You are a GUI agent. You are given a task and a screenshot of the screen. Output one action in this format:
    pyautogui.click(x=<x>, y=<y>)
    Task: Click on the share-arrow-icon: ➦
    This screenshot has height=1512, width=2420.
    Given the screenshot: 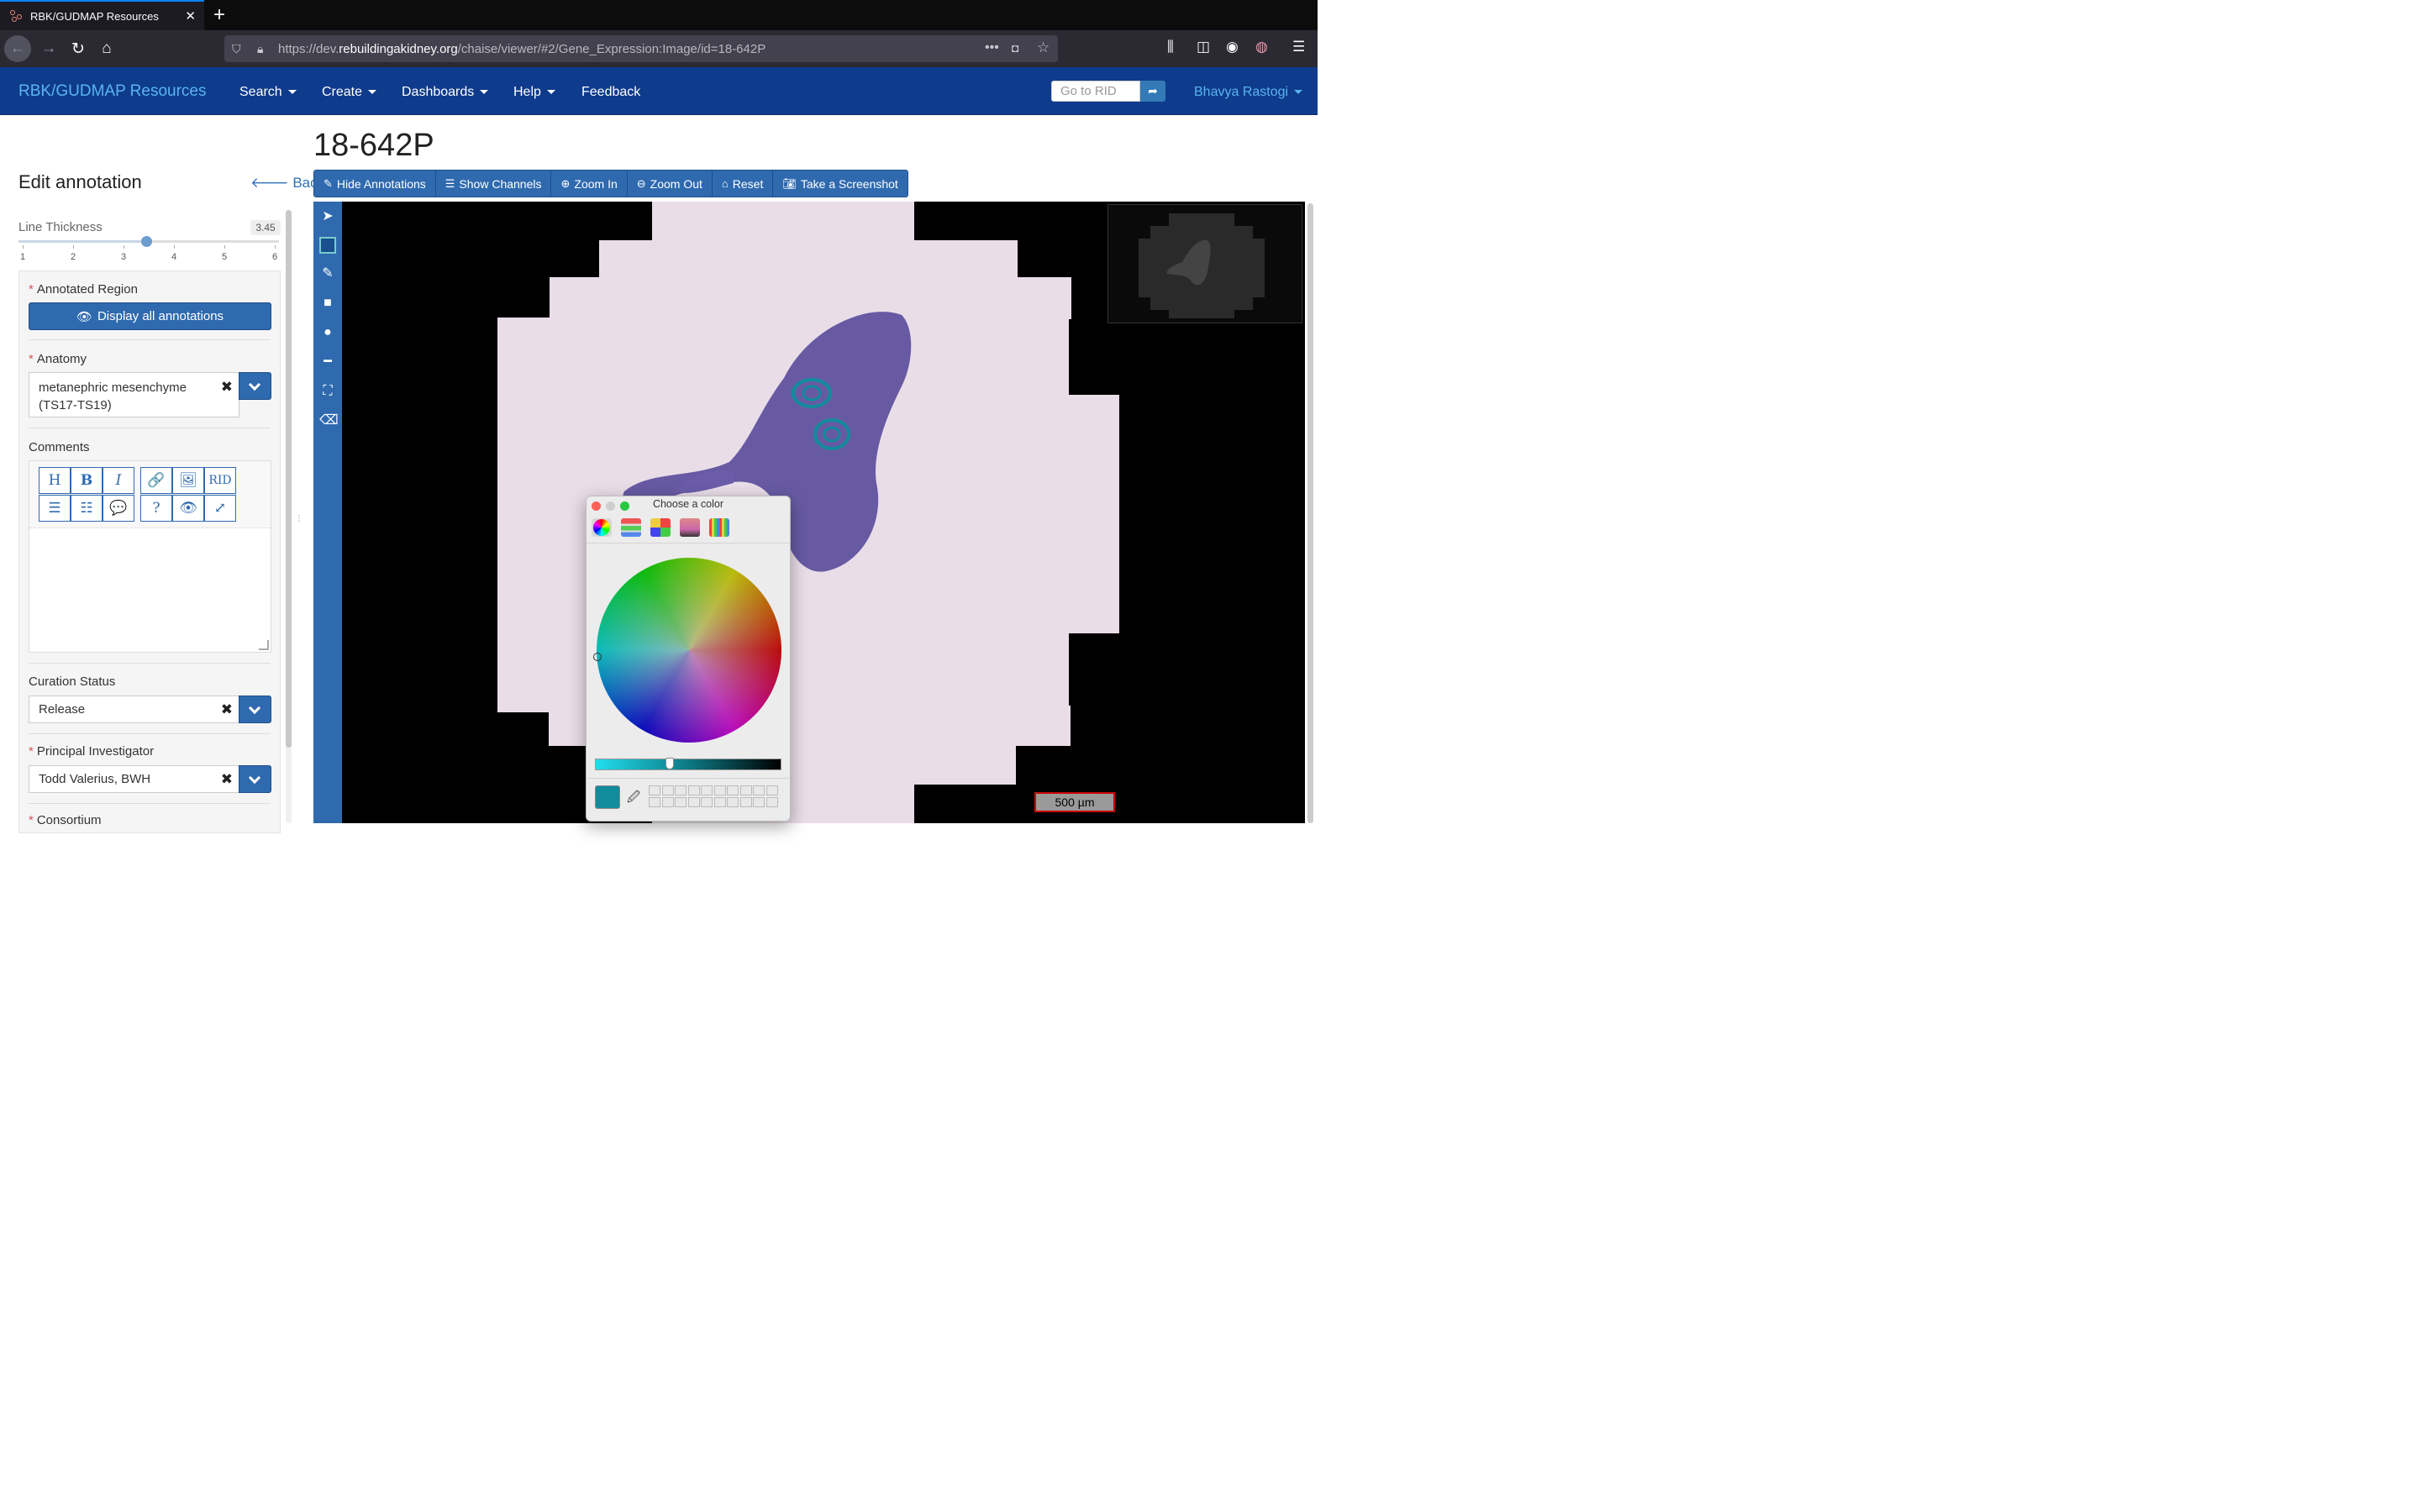 What is the action you would take?
    pyautogui.click(x=1152, y=91)
    